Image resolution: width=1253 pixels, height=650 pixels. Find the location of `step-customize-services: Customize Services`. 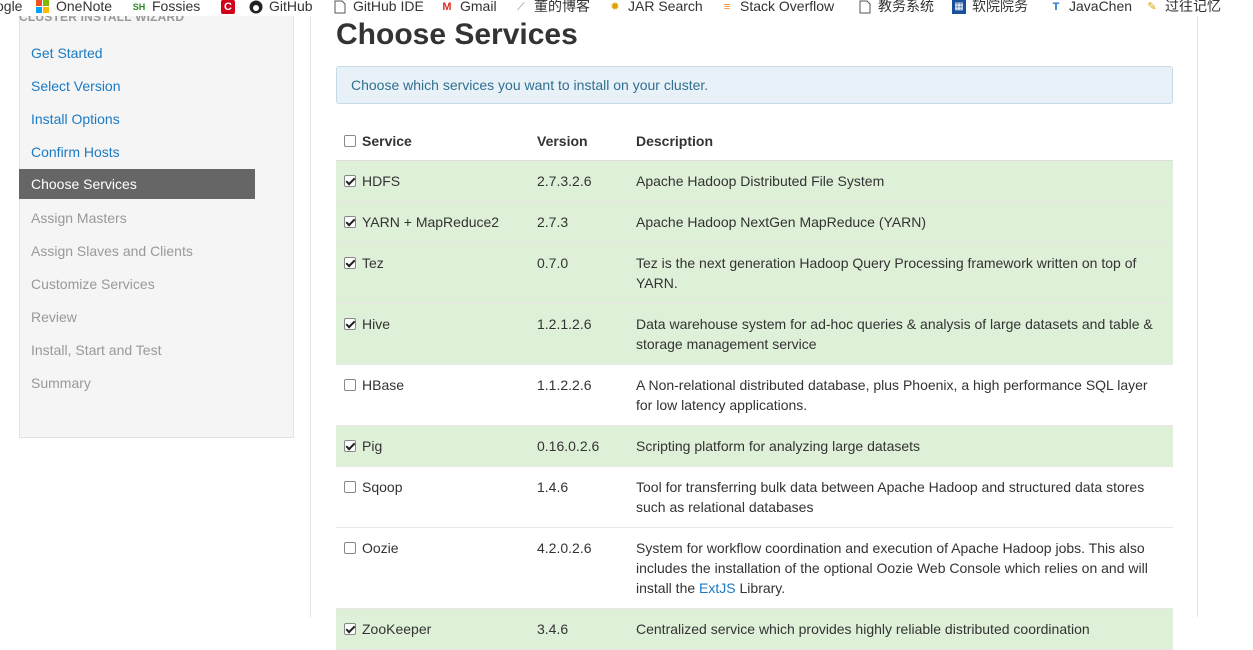

step-customize-services: Customize Services is located at coordinates (93, 284).